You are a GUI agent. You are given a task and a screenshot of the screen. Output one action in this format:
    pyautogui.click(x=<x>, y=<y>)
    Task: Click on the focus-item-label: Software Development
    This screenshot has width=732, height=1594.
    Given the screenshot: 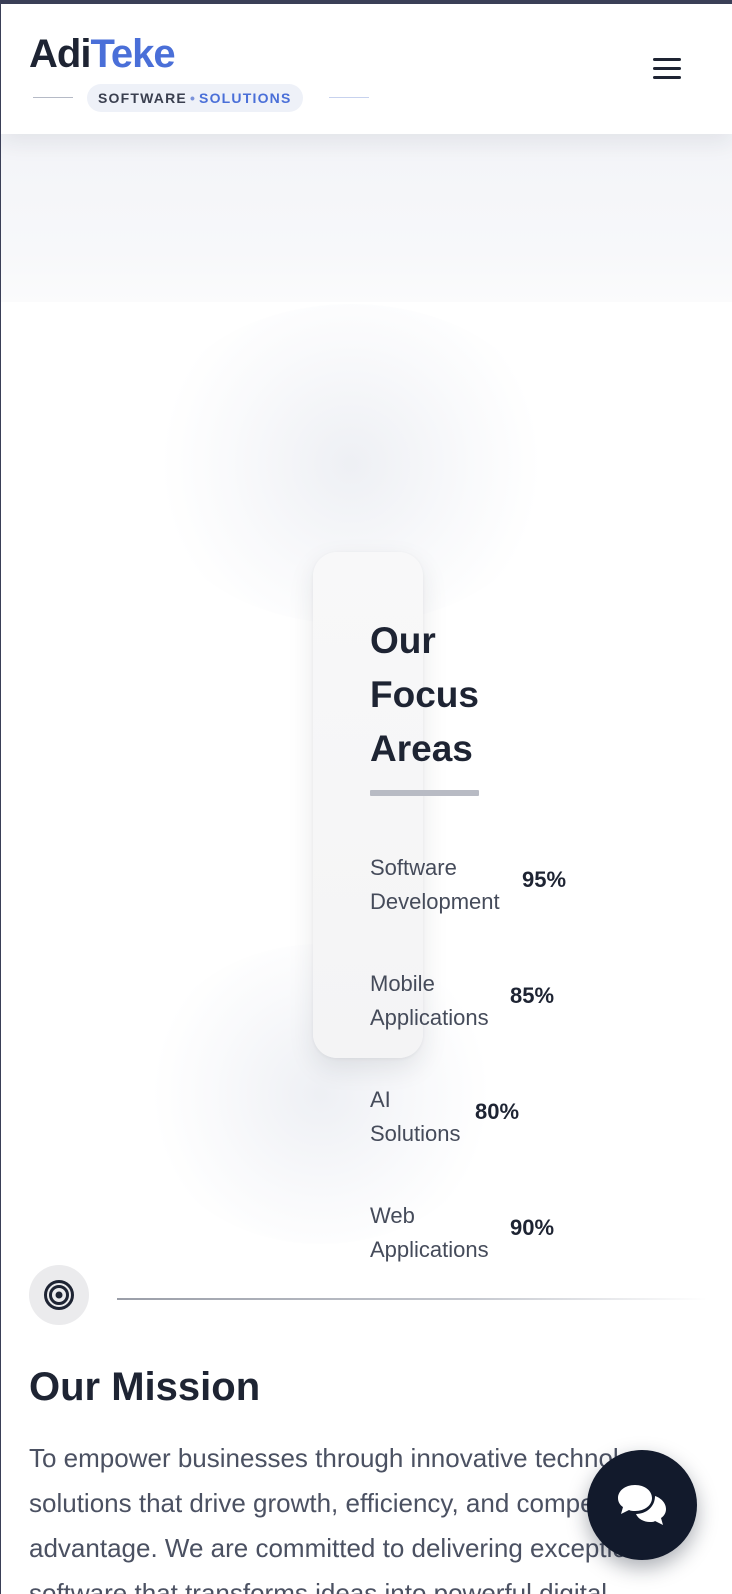 What is the action you would take?
    pyautogui.click(x=435, y=885)
    